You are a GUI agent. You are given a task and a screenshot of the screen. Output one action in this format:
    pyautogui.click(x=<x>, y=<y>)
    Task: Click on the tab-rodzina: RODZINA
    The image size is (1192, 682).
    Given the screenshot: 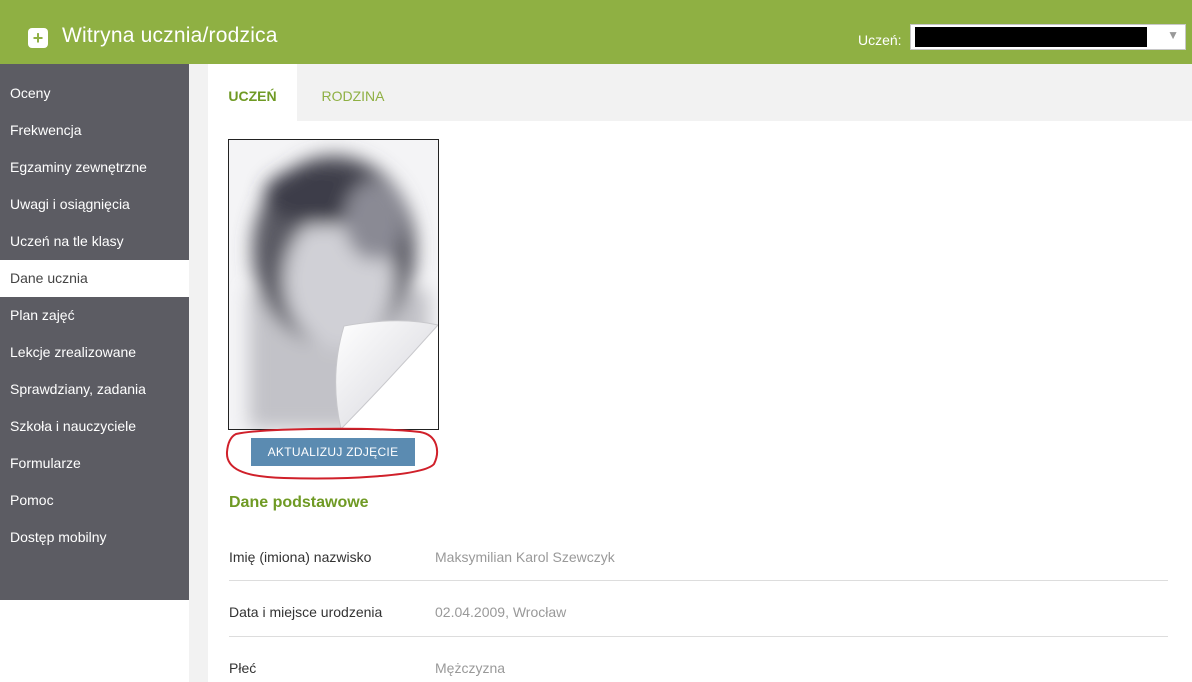 What is the action you would take?
    pyautogui.click(x=353, y=92)
    